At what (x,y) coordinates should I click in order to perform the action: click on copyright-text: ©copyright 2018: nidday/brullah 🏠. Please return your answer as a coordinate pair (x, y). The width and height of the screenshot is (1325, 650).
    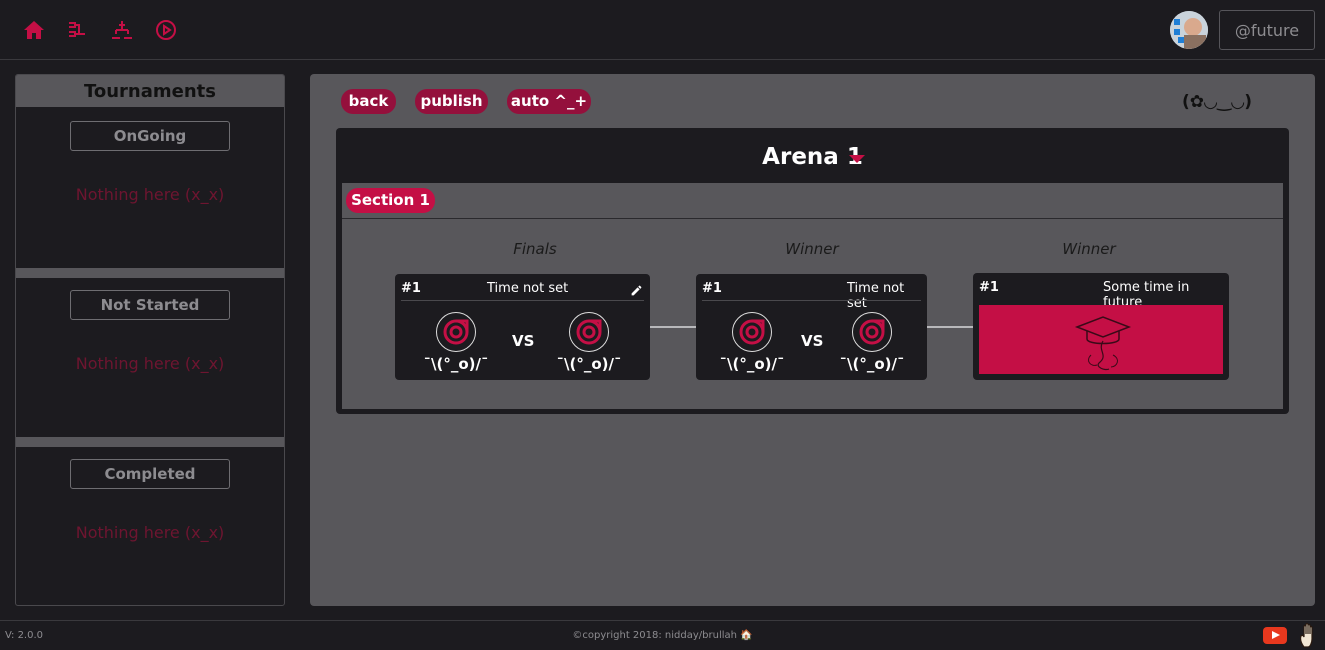
    Looking at the image, I should click on (662, 635).